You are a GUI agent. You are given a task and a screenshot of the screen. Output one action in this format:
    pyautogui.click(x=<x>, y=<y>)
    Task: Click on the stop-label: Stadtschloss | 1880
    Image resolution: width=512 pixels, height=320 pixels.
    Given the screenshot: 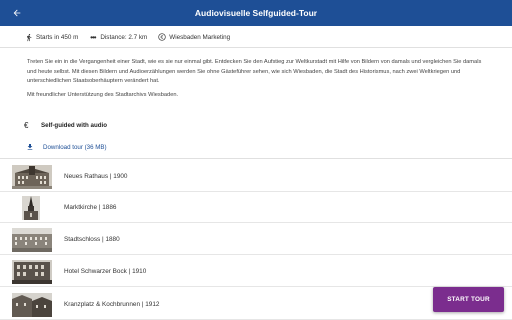 What is the action you would take?
    pyautogui.click(x=92, y=239)
    